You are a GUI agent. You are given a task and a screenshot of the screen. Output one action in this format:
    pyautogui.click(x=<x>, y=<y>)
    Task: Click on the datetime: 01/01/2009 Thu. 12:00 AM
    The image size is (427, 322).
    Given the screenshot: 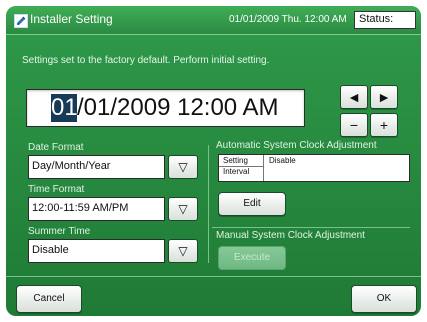 What is the action you would take?
    pyautogui.click(x=288, y=19)
    